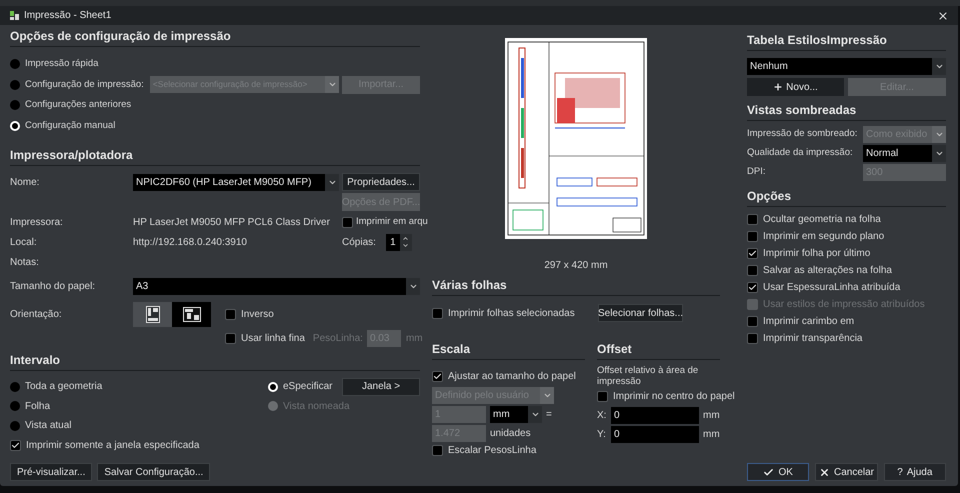  Describe the element at coordinates (846, 472) in the screenshot. I see `dialog-button: Cancelar` at that location.